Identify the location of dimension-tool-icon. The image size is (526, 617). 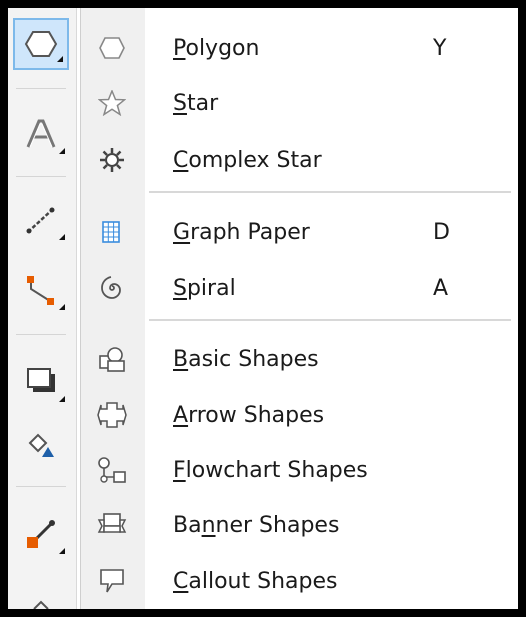
(40, 220).